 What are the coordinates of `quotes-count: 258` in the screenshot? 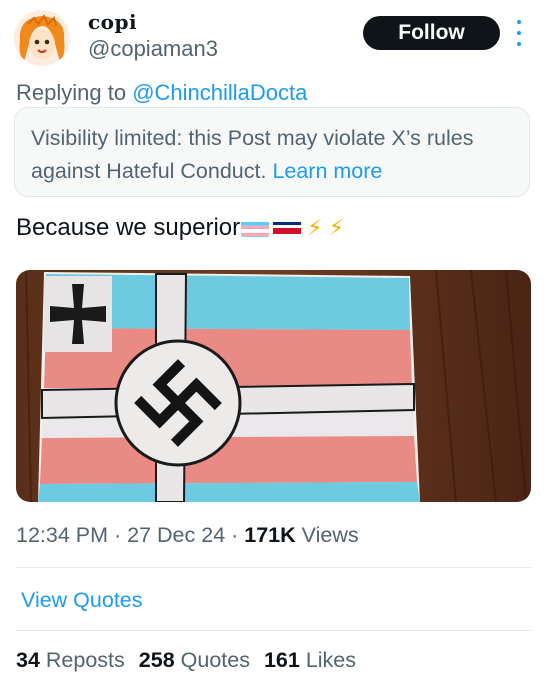 It's located at (156, 660).